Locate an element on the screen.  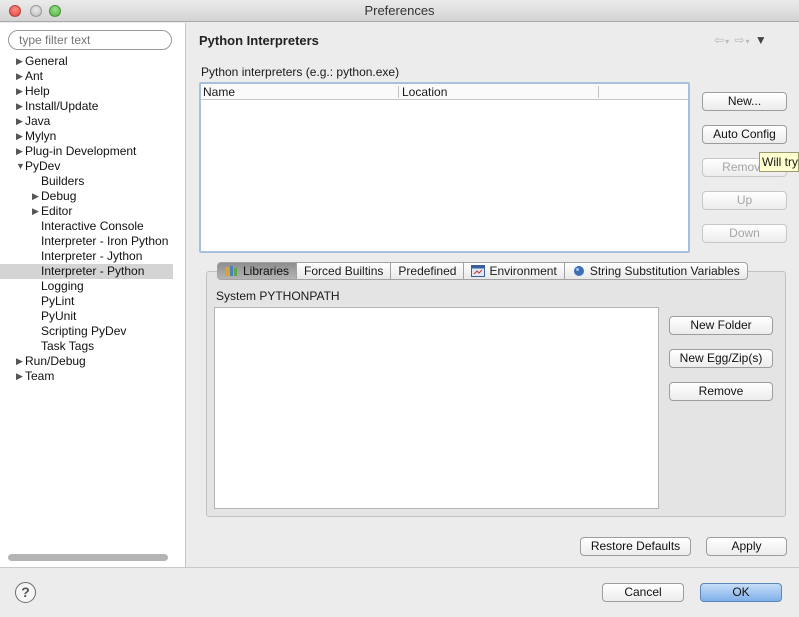
sidebar-item-label: General is located at coordinates (46, 61).